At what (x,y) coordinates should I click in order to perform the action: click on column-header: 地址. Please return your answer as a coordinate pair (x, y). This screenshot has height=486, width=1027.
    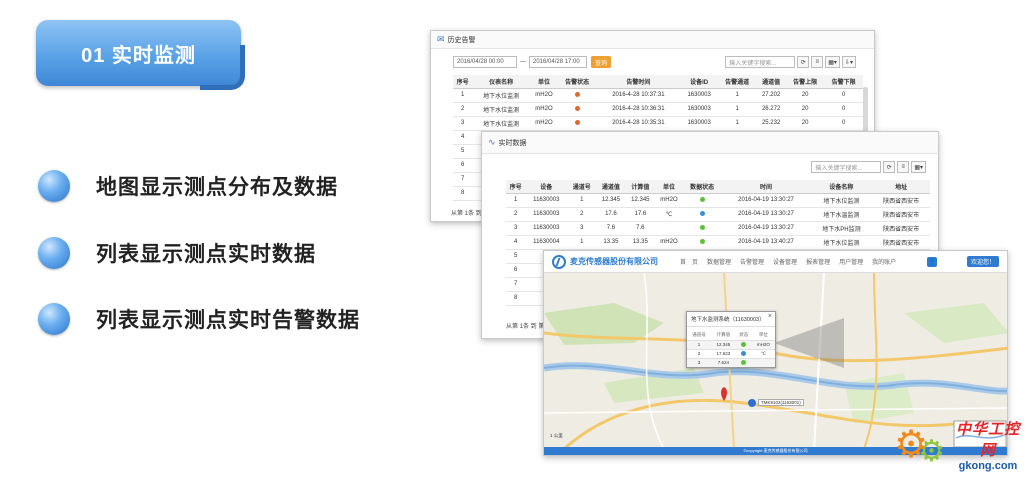
    Looking at the image, I should click on (901, 187).